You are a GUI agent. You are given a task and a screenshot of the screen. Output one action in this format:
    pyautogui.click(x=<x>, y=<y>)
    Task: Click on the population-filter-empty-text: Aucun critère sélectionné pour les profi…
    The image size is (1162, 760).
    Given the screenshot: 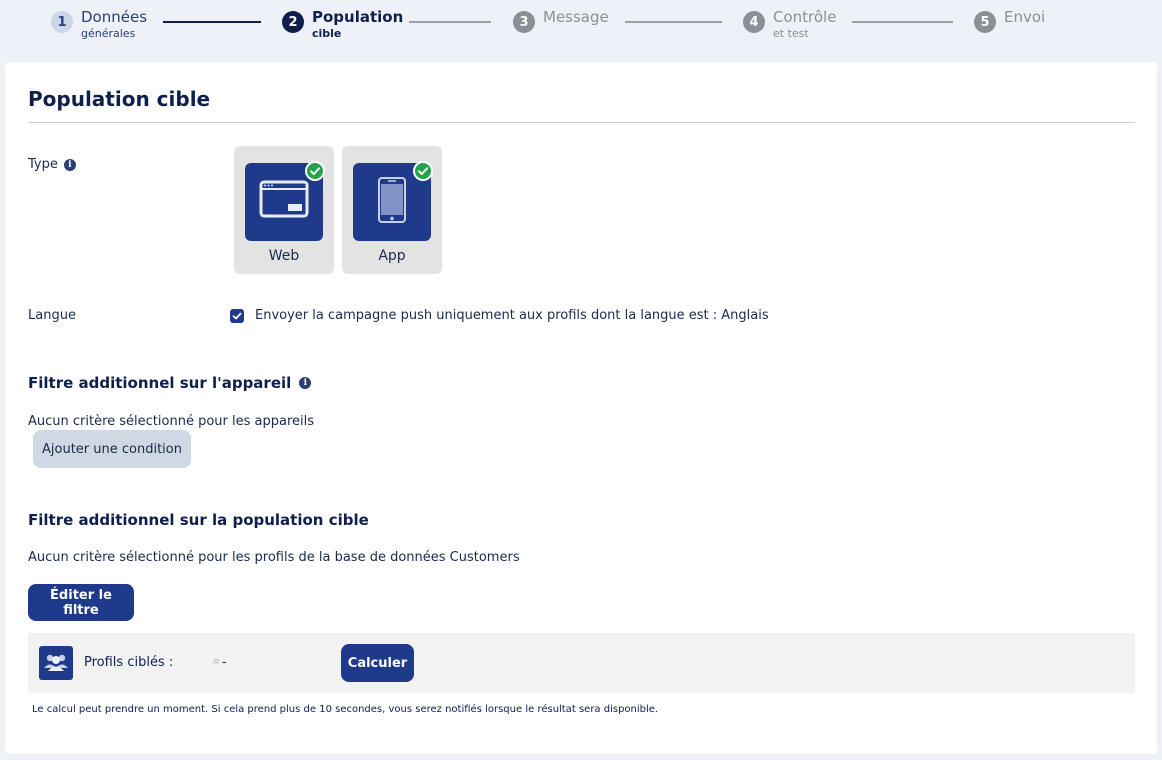 What is the action you would take?
    pyautogui.click(x=274, y=557)
    